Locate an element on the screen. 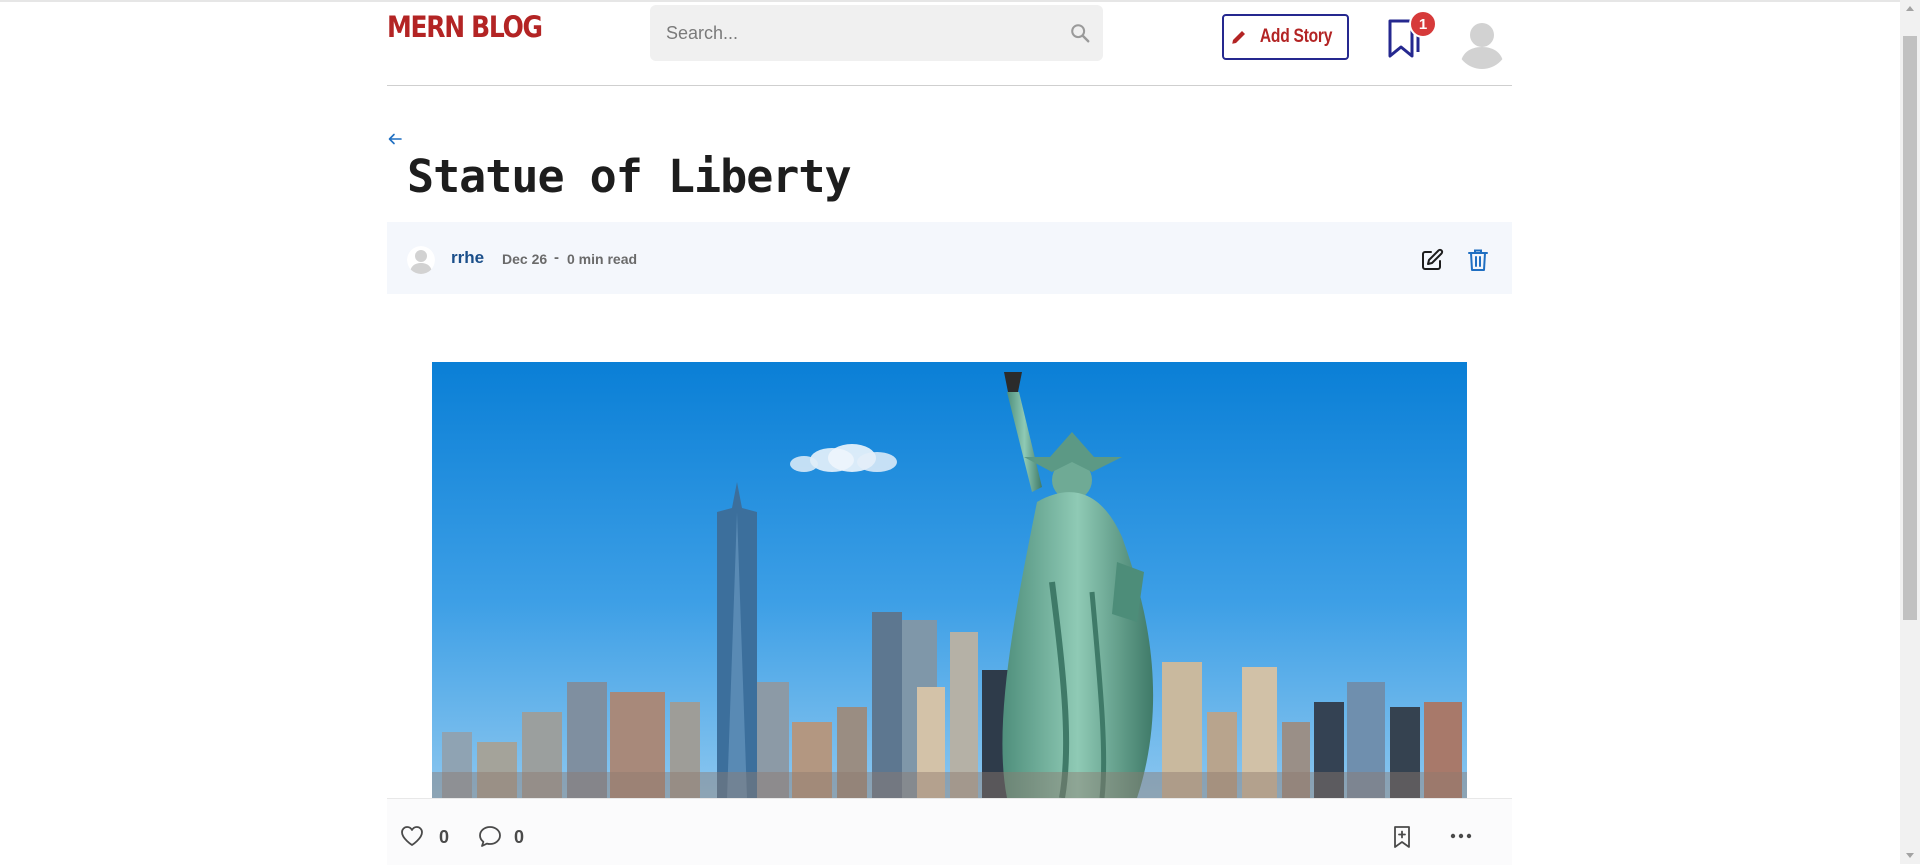 Image resolution: width=1920 pixels, height=865 pixels. comment-icon is located at coordinates (490, 836).